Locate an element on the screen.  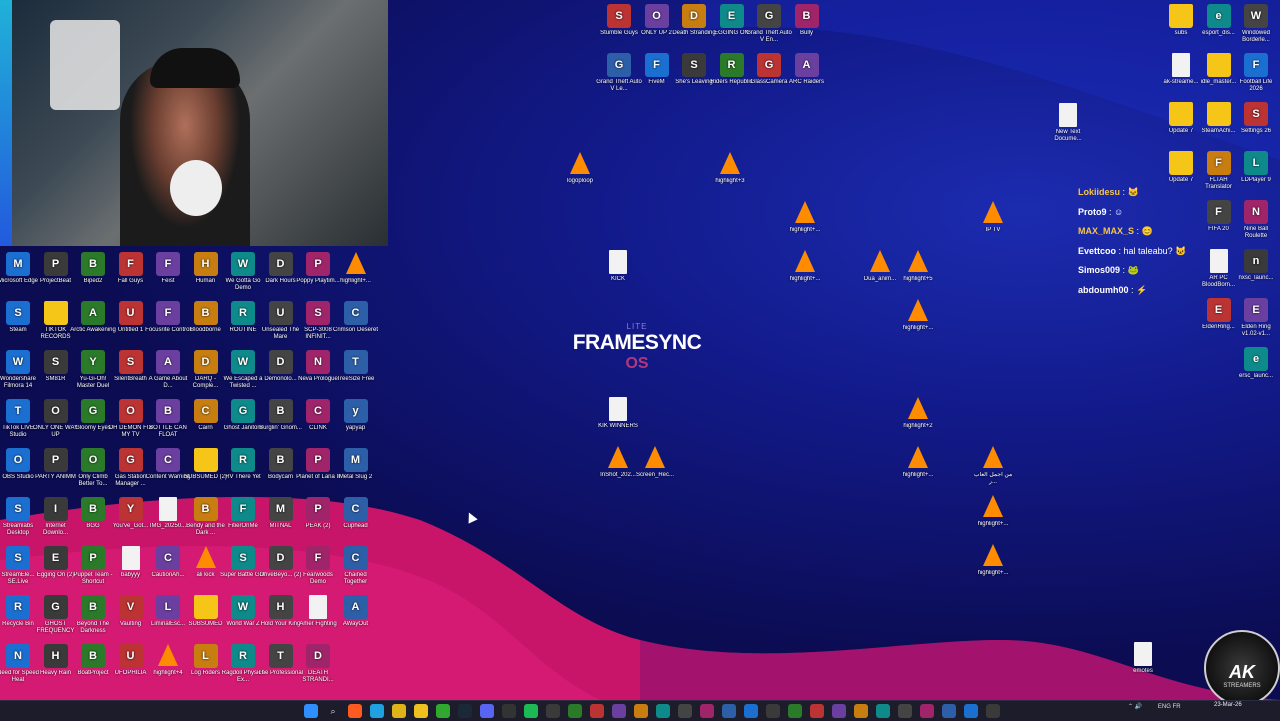
discord-icon is located at coordinates (487, 711).